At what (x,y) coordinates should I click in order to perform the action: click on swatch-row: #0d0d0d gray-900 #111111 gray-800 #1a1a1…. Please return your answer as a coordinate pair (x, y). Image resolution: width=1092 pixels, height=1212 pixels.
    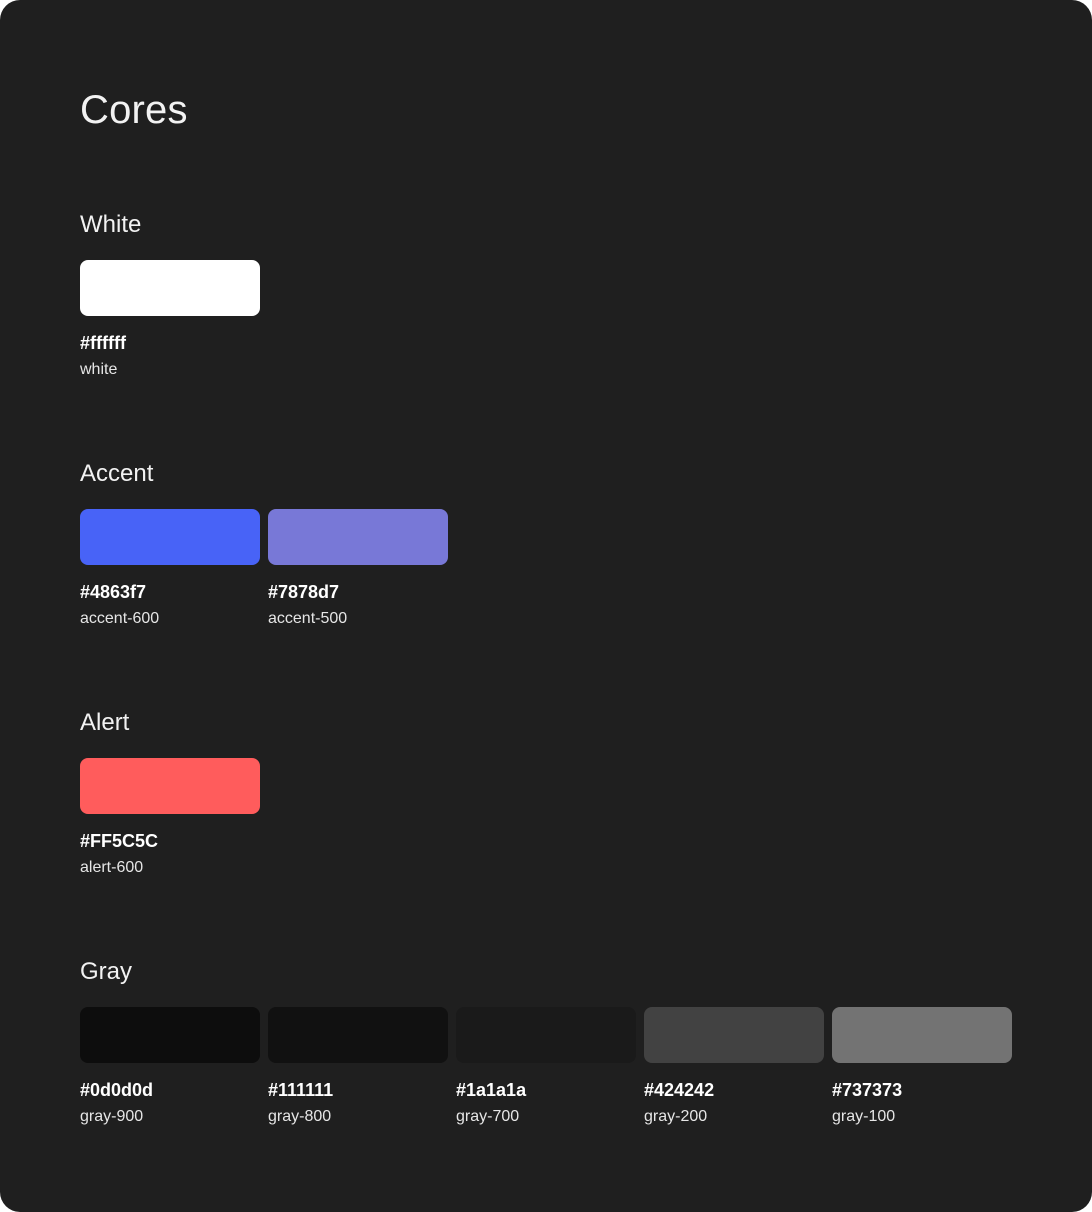
    Looking at the image, I should click on (546, 1067).